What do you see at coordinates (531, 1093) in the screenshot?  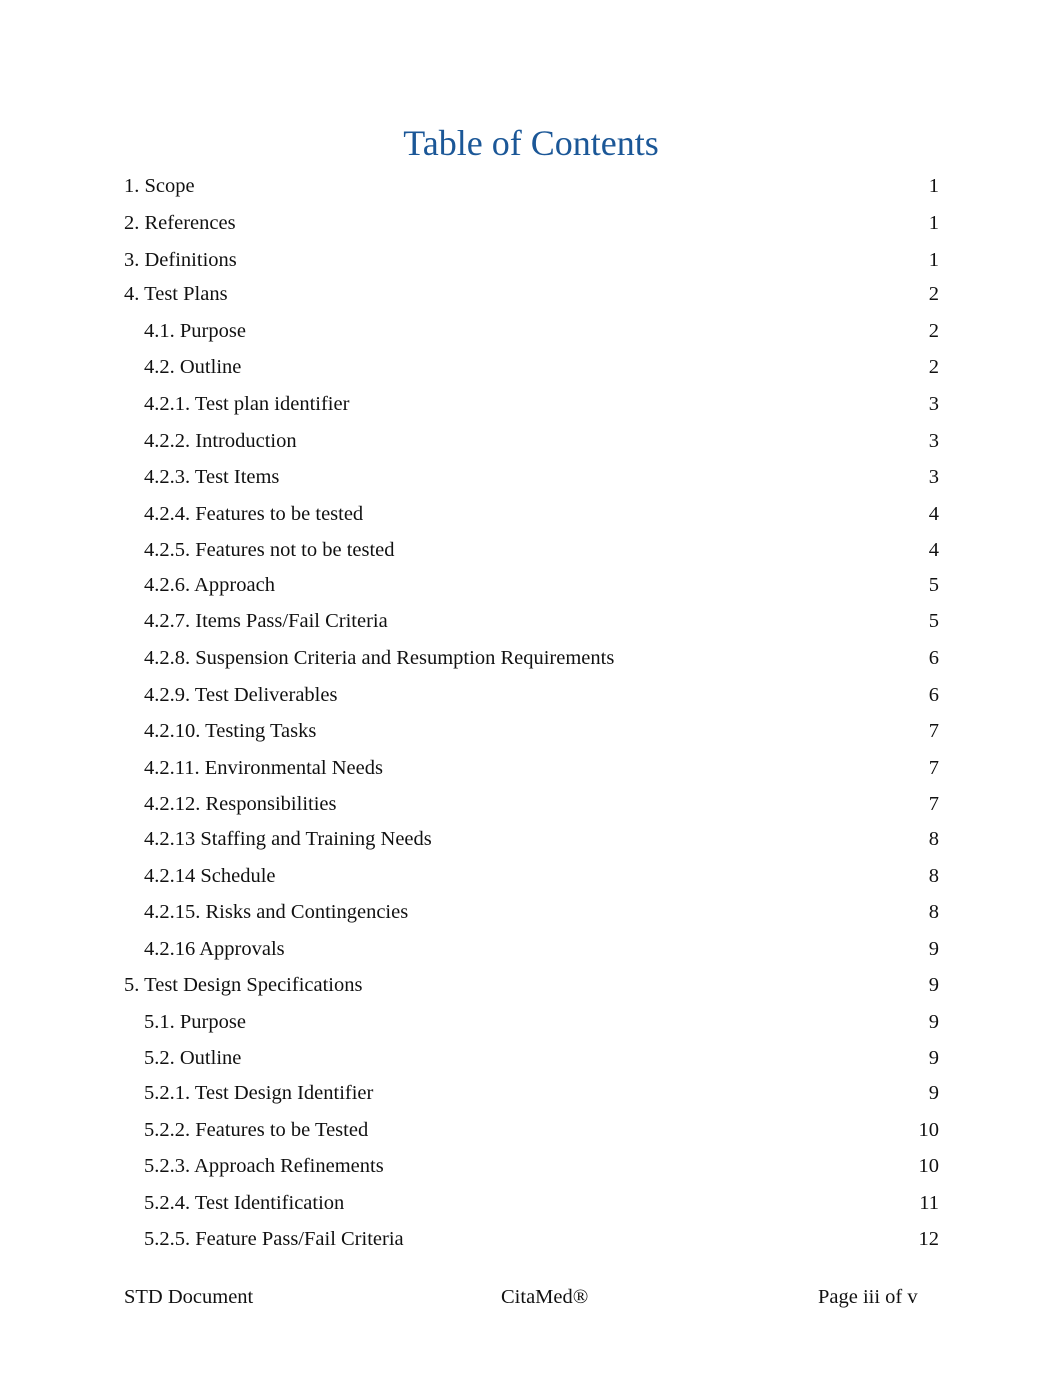 I see `toc-entry: 5.2.1. Test Design Identifier 9` at bounding box center [531, 1093].